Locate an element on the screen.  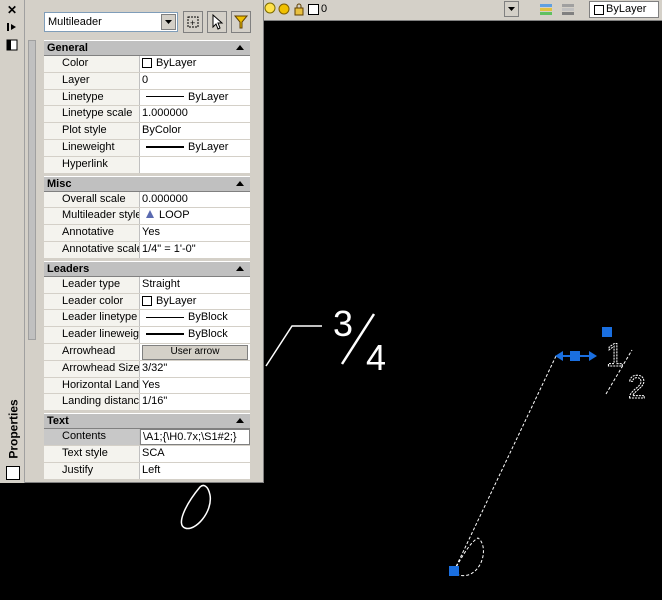
toggle-pickadd-button: + is located at coordinates (193, 22).